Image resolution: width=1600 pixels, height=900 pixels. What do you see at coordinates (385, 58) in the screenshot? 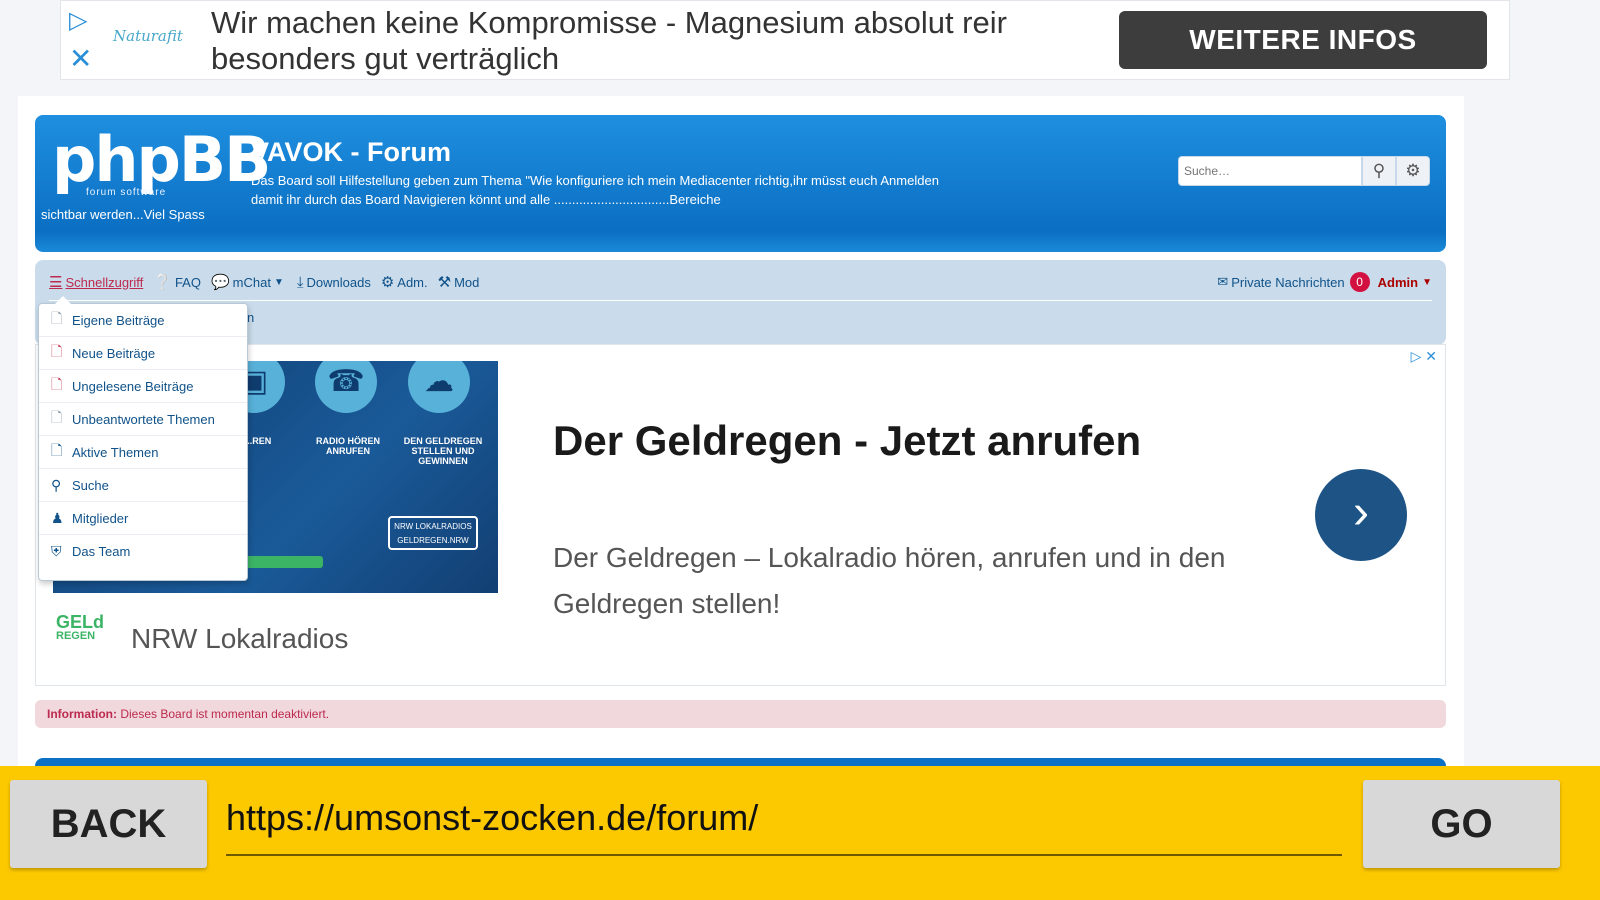
I see `ad-text-line2: besonders gut verträglich` at bounding box center [385, 58].